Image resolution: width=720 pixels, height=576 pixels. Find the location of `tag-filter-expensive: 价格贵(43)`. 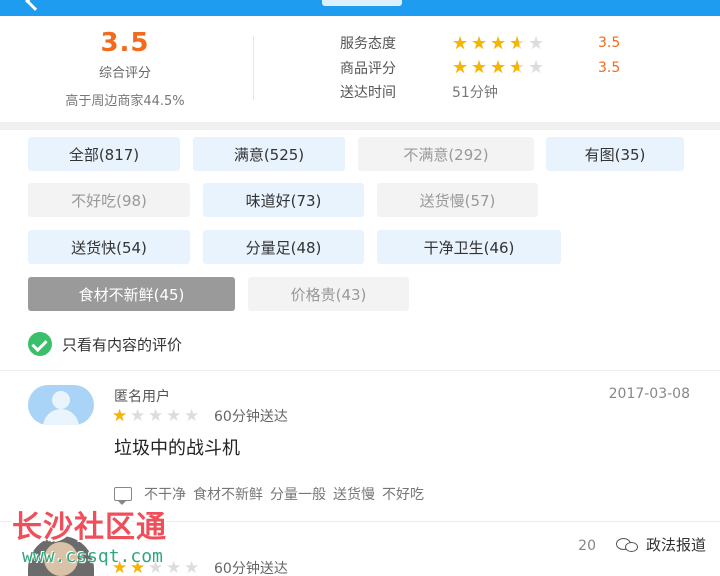

tag-filter-expensive: 价格贵(43) is located at coordinates (328, 294).